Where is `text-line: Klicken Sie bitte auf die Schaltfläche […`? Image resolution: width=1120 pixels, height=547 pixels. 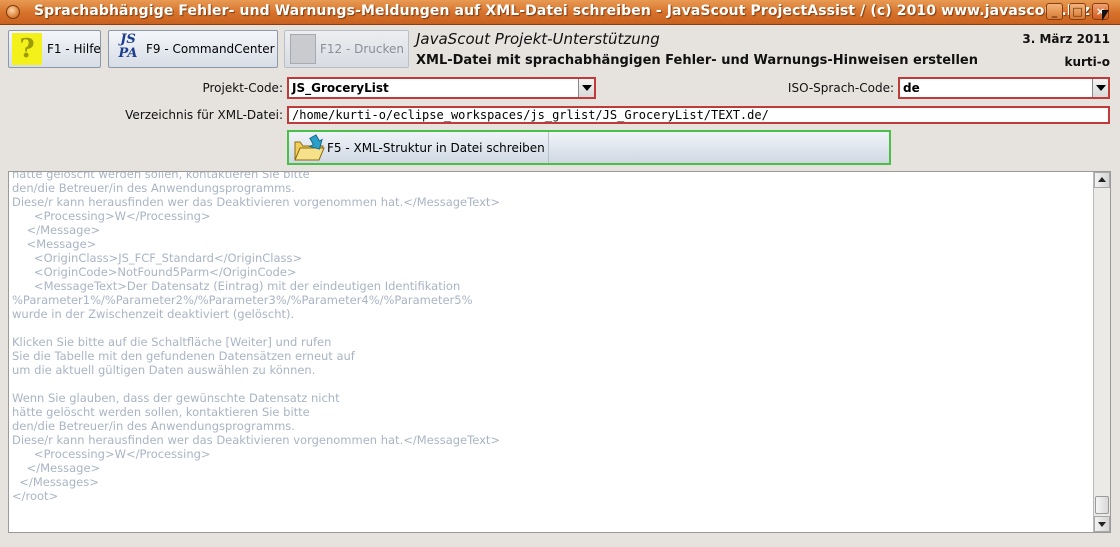
text-line: Klicken Sie bitte auf die Schaltfläche [… is located at coordinates (172, 342).